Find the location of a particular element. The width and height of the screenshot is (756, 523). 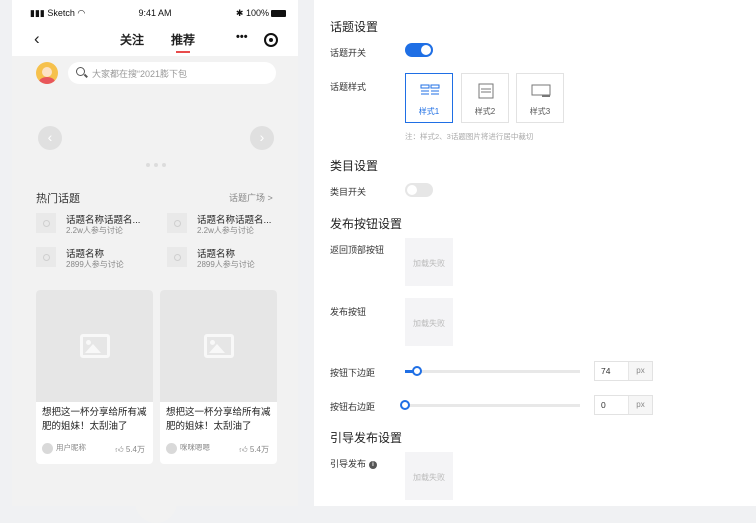

tab-follow: 关注 is located at coordinates (132, 39).